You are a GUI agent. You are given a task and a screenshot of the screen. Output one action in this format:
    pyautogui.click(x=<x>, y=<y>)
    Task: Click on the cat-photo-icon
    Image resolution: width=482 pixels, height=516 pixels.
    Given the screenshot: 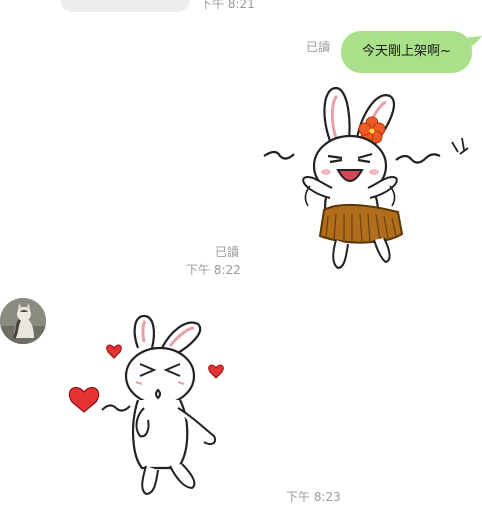 What is the action you would take?
    pyautogui.click(x=23, y=321)
    